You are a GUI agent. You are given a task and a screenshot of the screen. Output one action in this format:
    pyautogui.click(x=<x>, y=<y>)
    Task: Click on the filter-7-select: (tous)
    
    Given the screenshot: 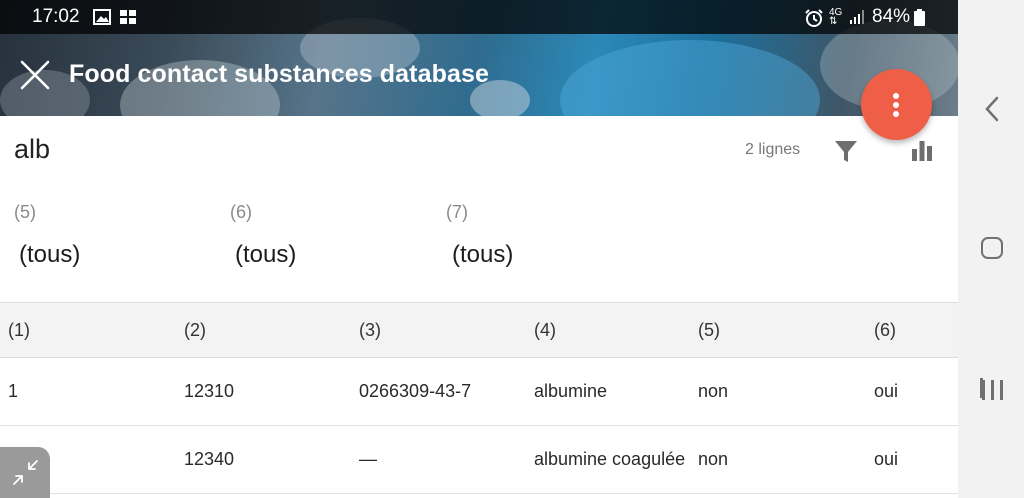 What is the action you would take?
    pyautogui.click(x=482, y=255)
    